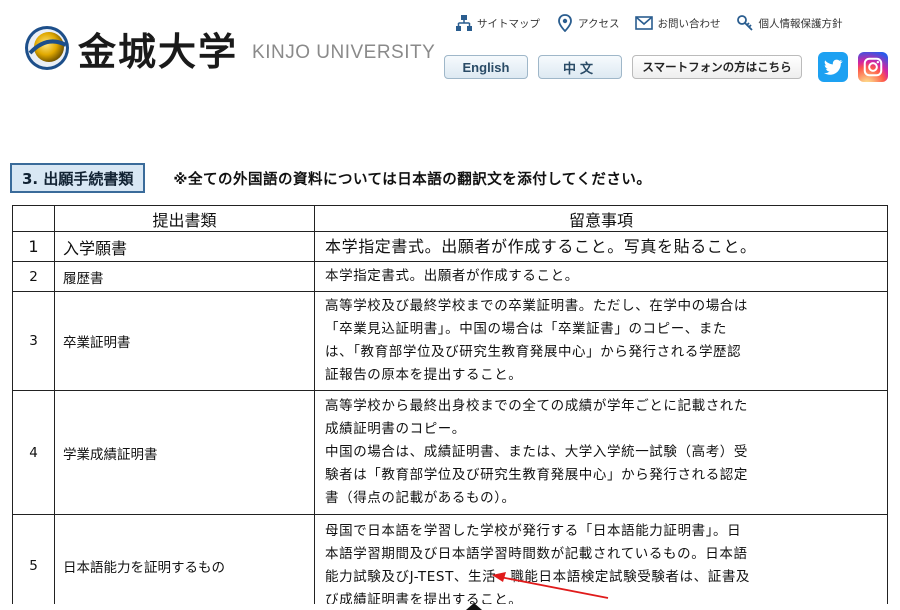  Describe the element at coordinates (184, 246) in the screenshot. I see `document-name: 入学願書` at that location.